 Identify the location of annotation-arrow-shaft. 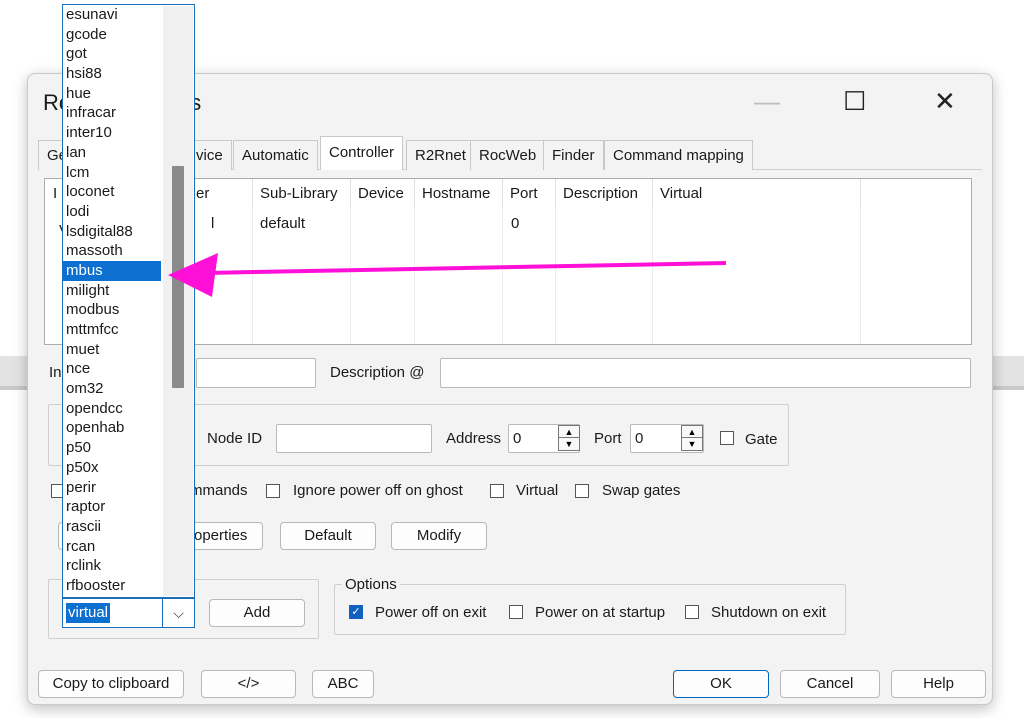
(465, 268).